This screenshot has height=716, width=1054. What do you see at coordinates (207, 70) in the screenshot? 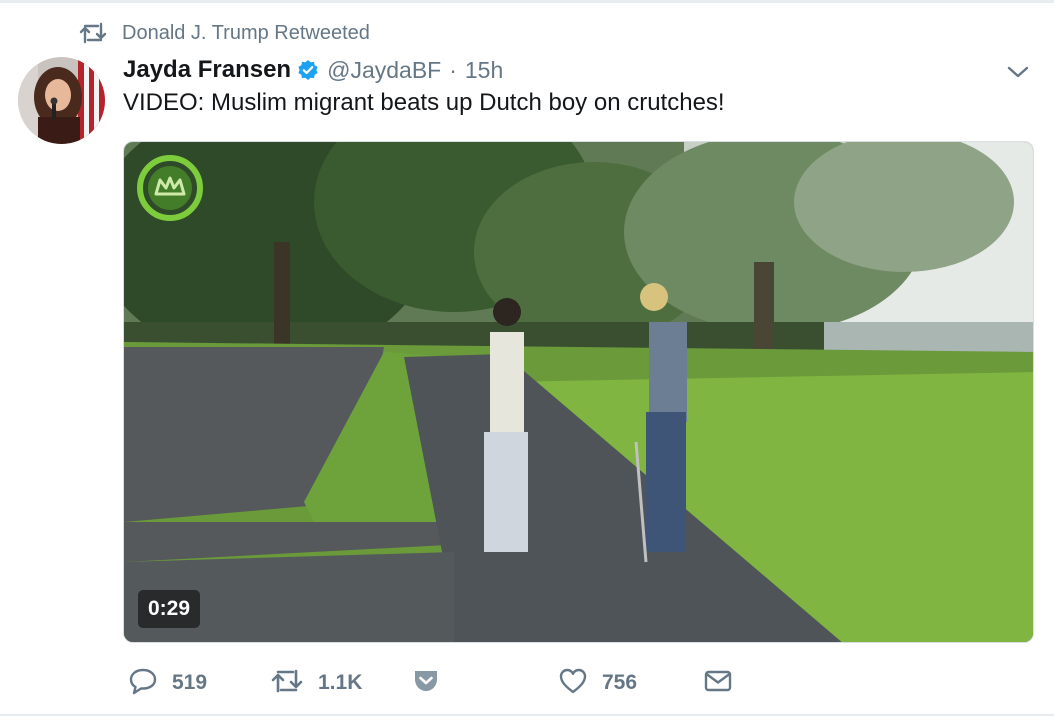
I see `author-display-name: Jayda Fransen` at bounding box center [207, 70].